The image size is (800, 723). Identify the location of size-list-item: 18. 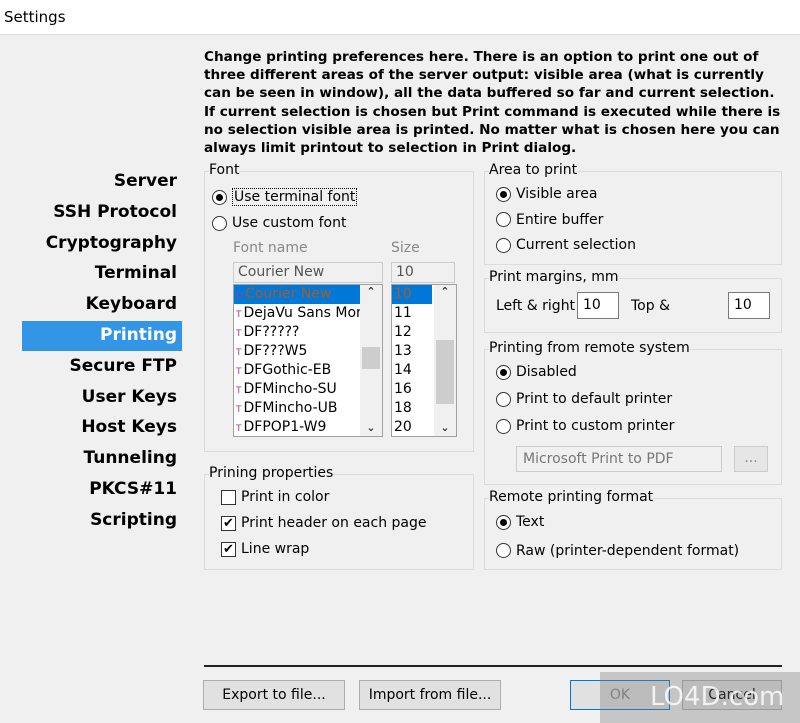
(412, 408).